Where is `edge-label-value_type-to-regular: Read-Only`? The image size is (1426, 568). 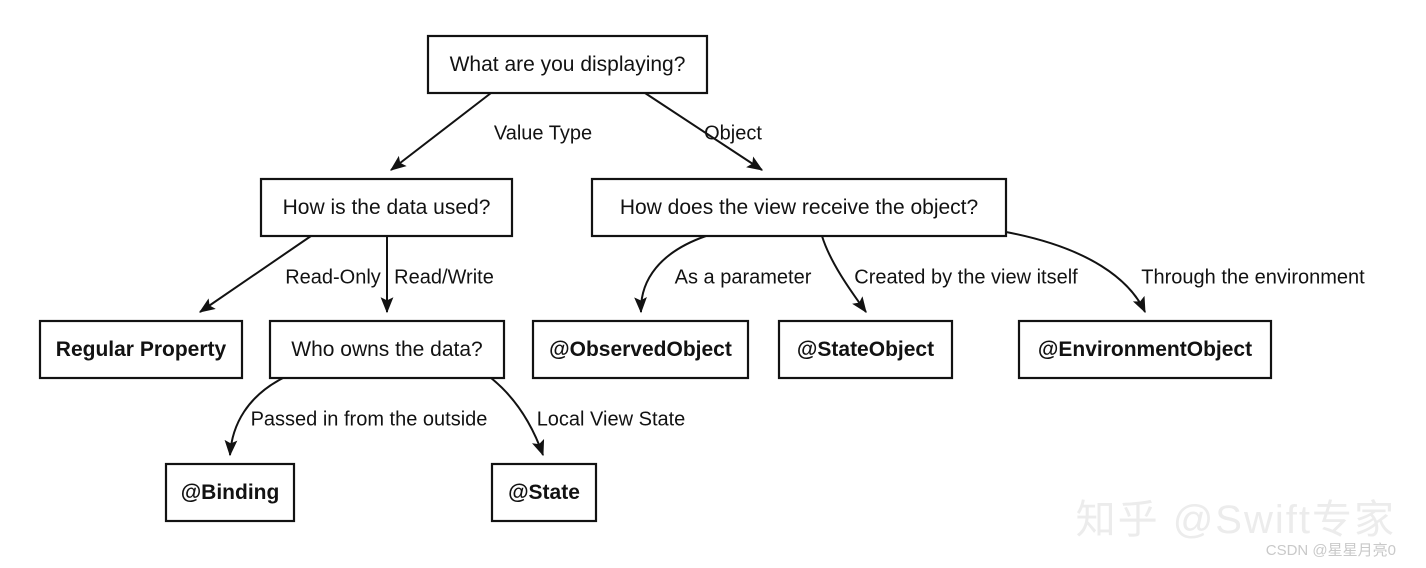 edge-label-value_type-to-regular: Read-Only is located at coordinates (333, 277).